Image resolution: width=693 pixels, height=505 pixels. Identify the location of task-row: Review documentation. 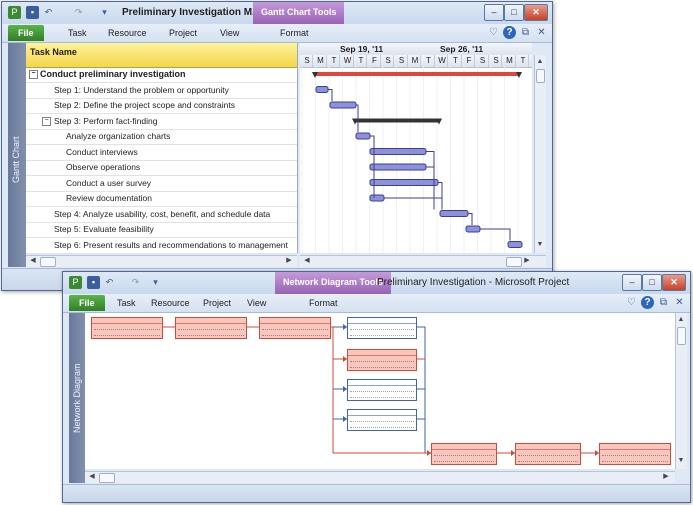
(161, 199).